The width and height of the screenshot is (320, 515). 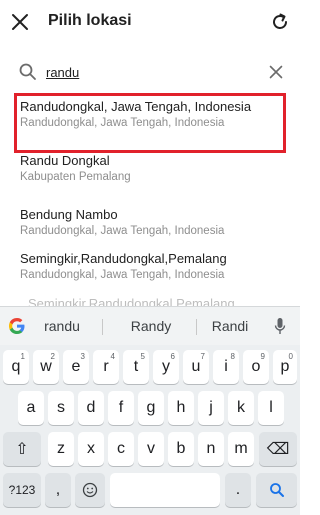 I want to click on backspace-key: ⌫, so click(x=278, y=449).